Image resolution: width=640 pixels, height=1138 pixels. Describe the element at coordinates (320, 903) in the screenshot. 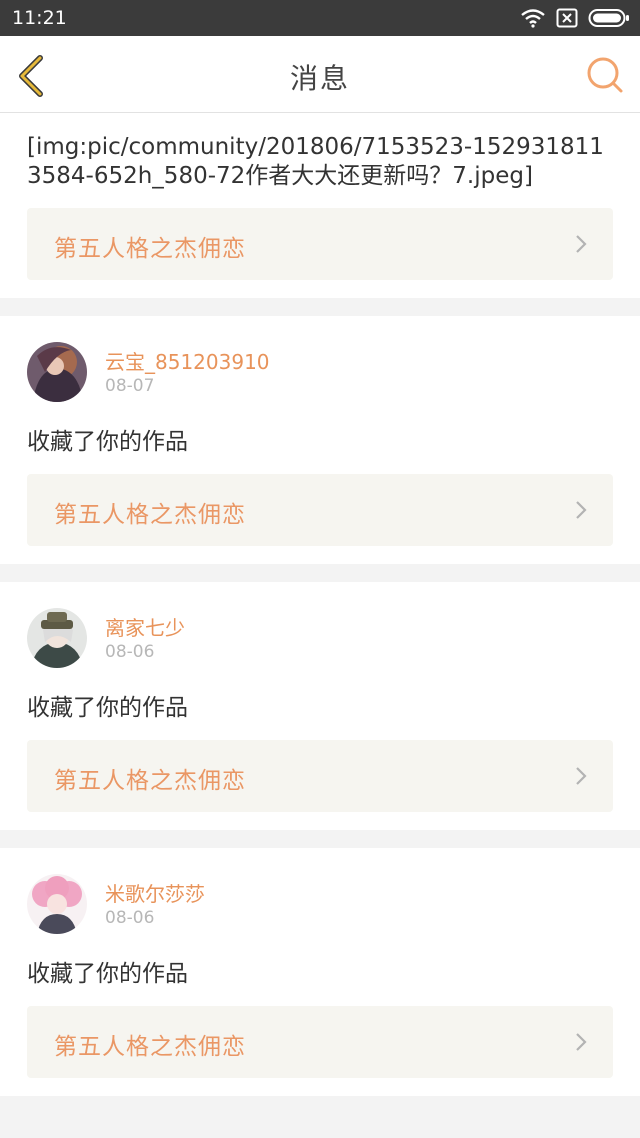

I see `user-row: 米歌尔莎莎 08-06` at that location.